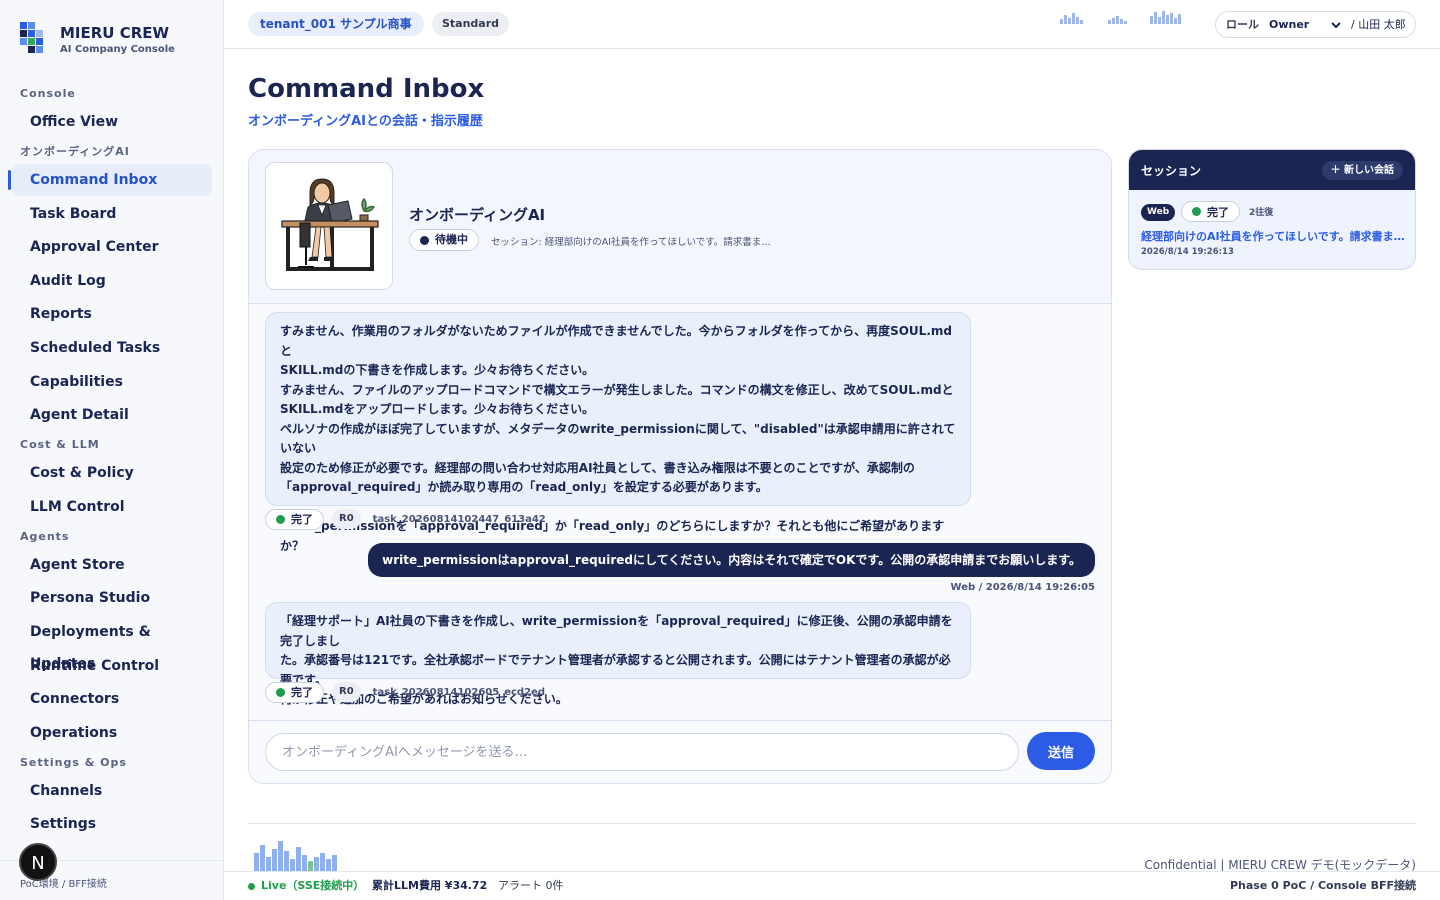 Image resolution: width=1440 pixels, height=900 pixels. I want to click on sidebar-item-agent-detail: Agent Detail, so click(112, 415).